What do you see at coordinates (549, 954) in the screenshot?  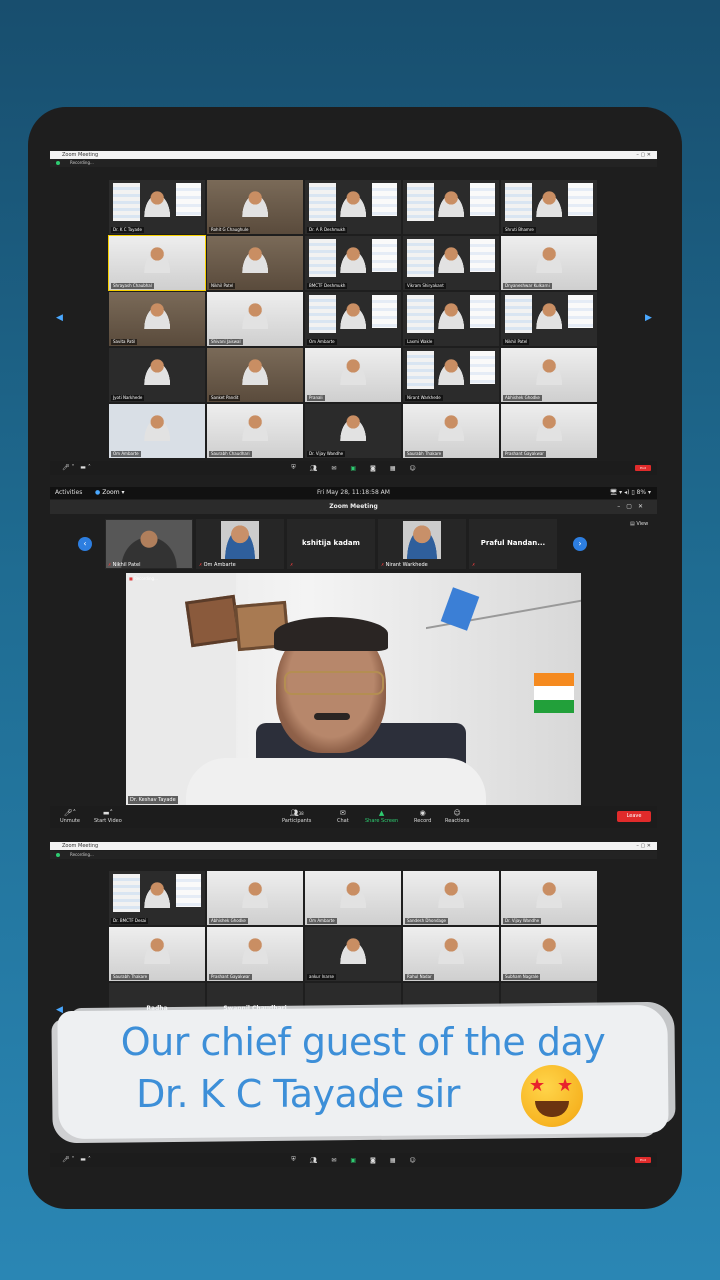 I see `participant-tile: Subham Nagrale` at bounding box center [549, 954].